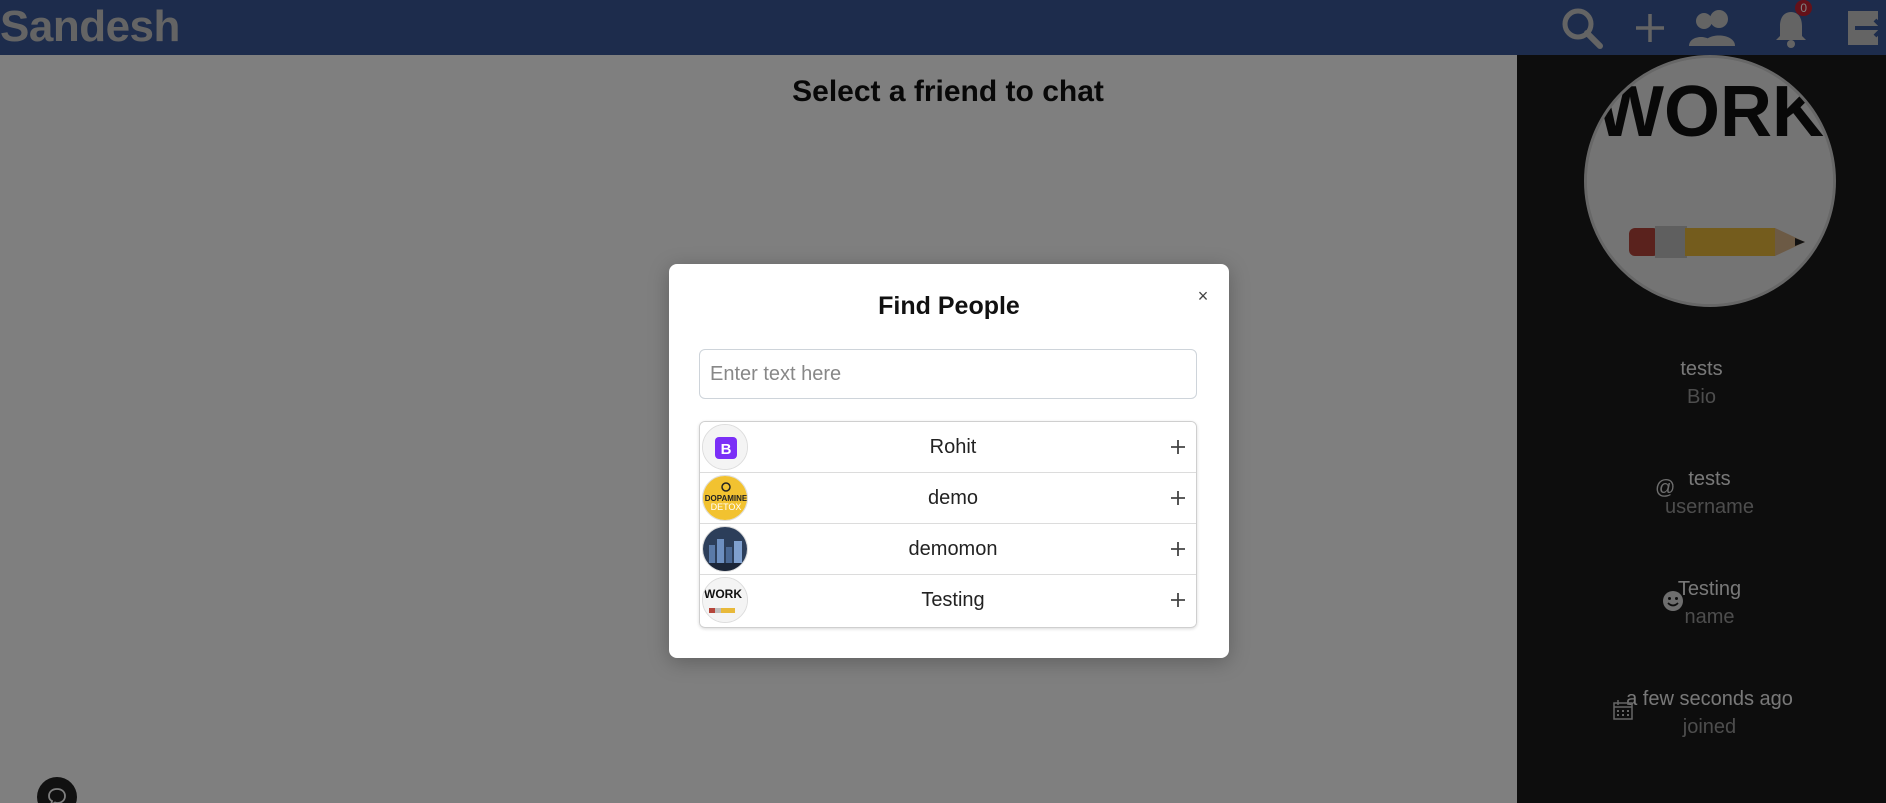  I want to click on avatar: WORK, so click(725, 600).